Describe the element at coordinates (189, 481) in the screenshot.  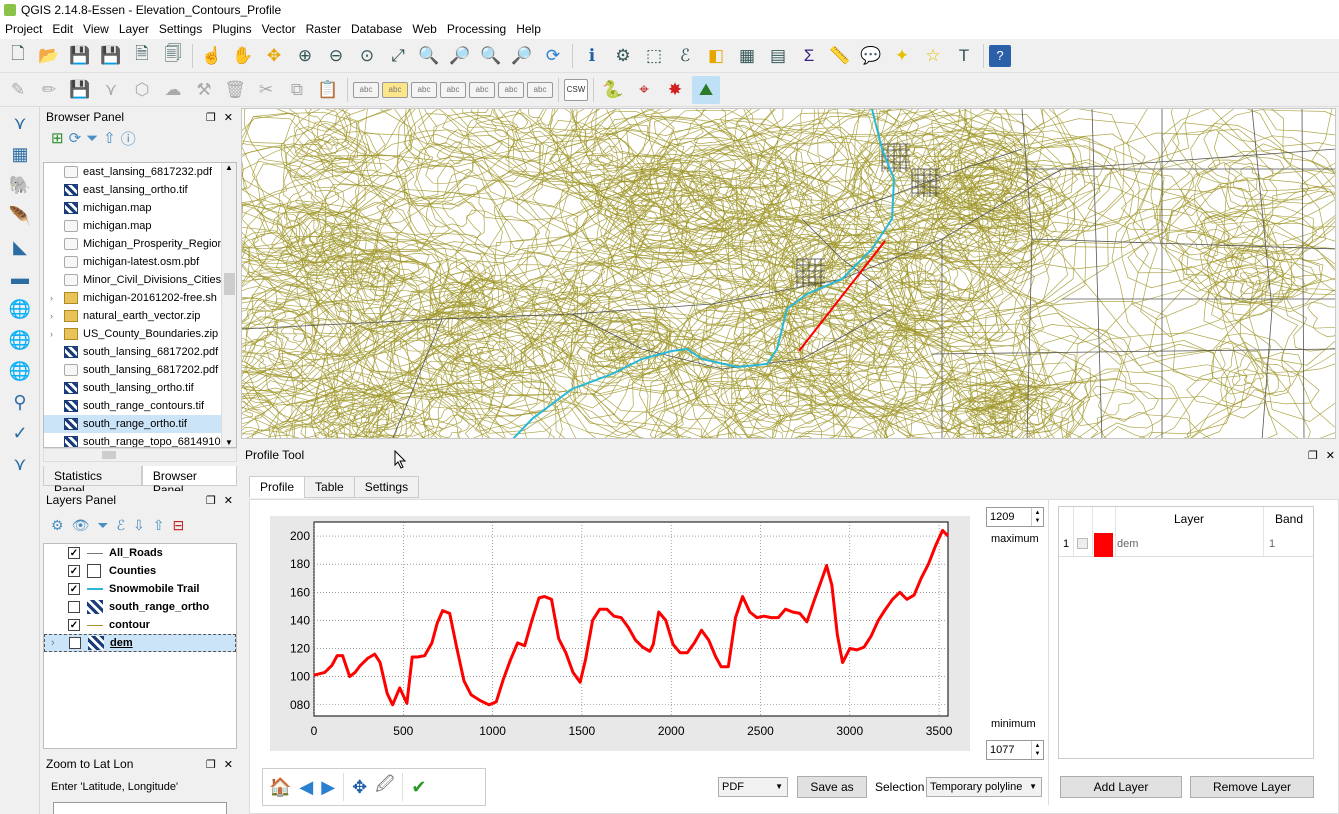
I see `tab-browser-panel: Browser Panel` at that location.